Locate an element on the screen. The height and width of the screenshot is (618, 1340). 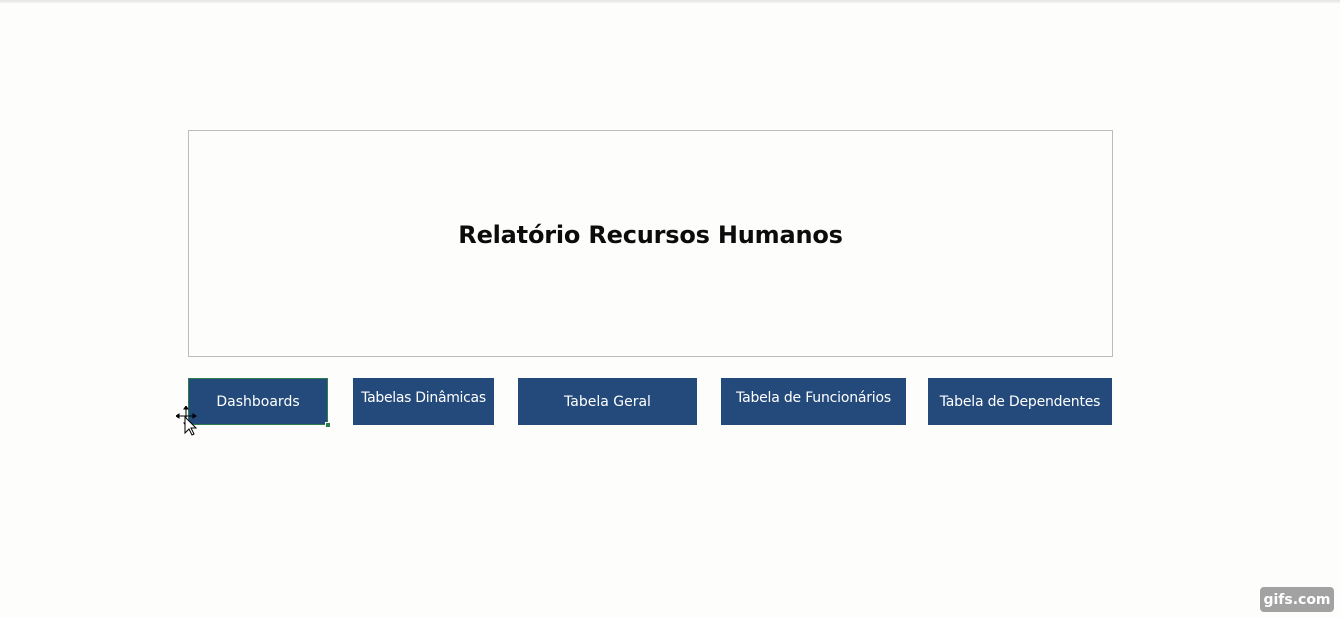
tabela-dependentes-button-label: Tabela de Dependentes is located at coordinates (1020, 401).